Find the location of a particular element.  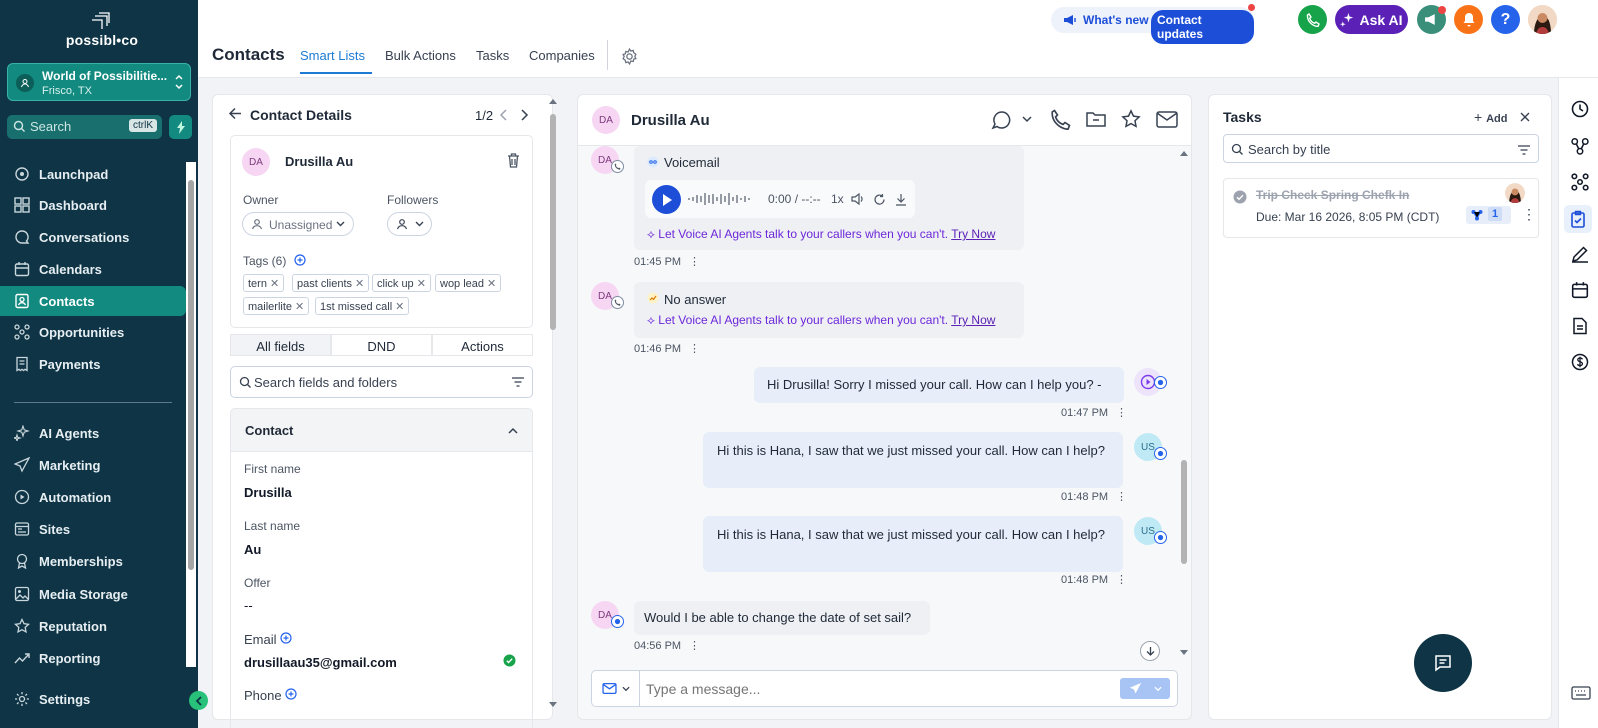

task-search-input: Search by title is located at coordinates (1381, 148).